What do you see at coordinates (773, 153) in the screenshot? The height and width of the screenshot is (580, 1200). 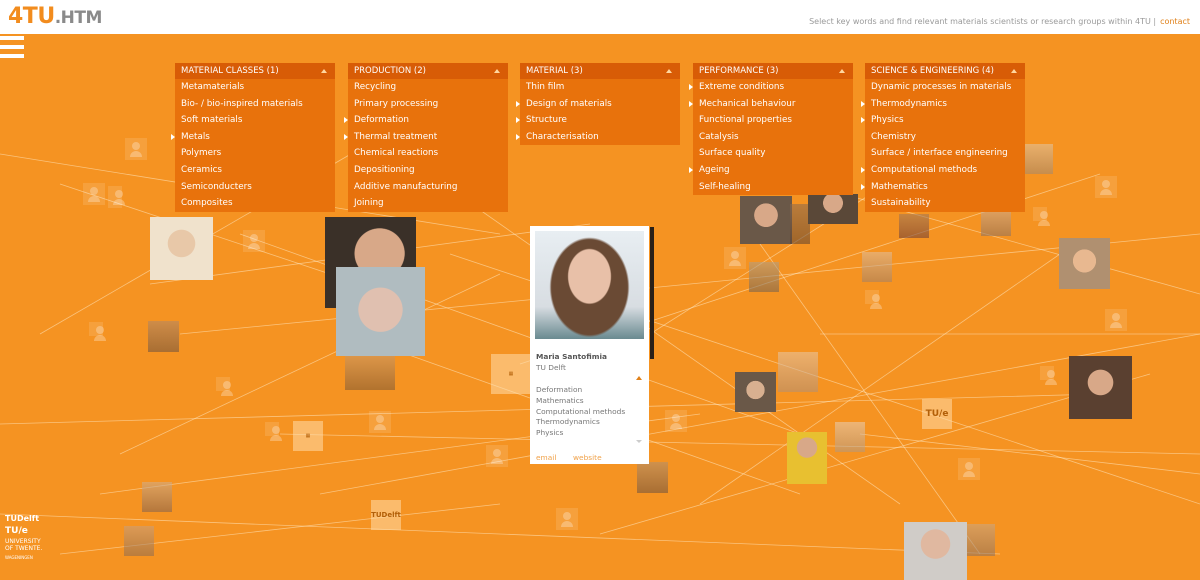 I see `filter-option: Surface quality` at bounding box center [773, 153].